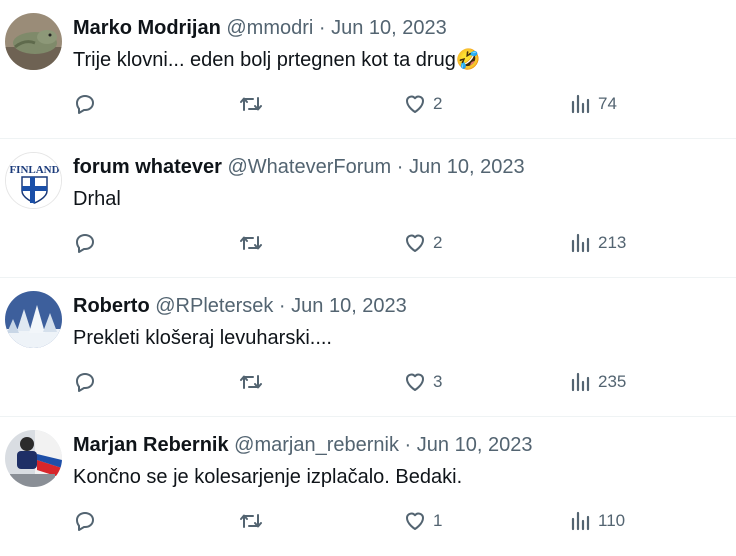 The image size is (736, 556). Describe the element at coordinates (151, 445) in the screenshot. I see `author-name: Marjan Rebernik` at that location.